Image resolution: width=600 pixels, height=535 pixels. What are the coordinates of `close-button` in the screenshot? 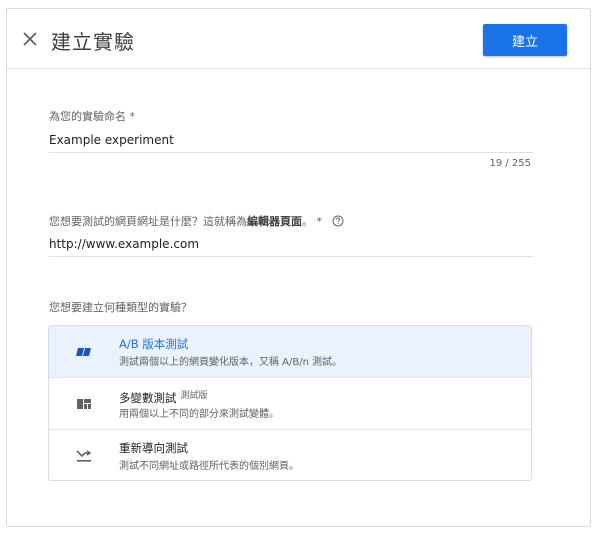 It's located at (30, 39).